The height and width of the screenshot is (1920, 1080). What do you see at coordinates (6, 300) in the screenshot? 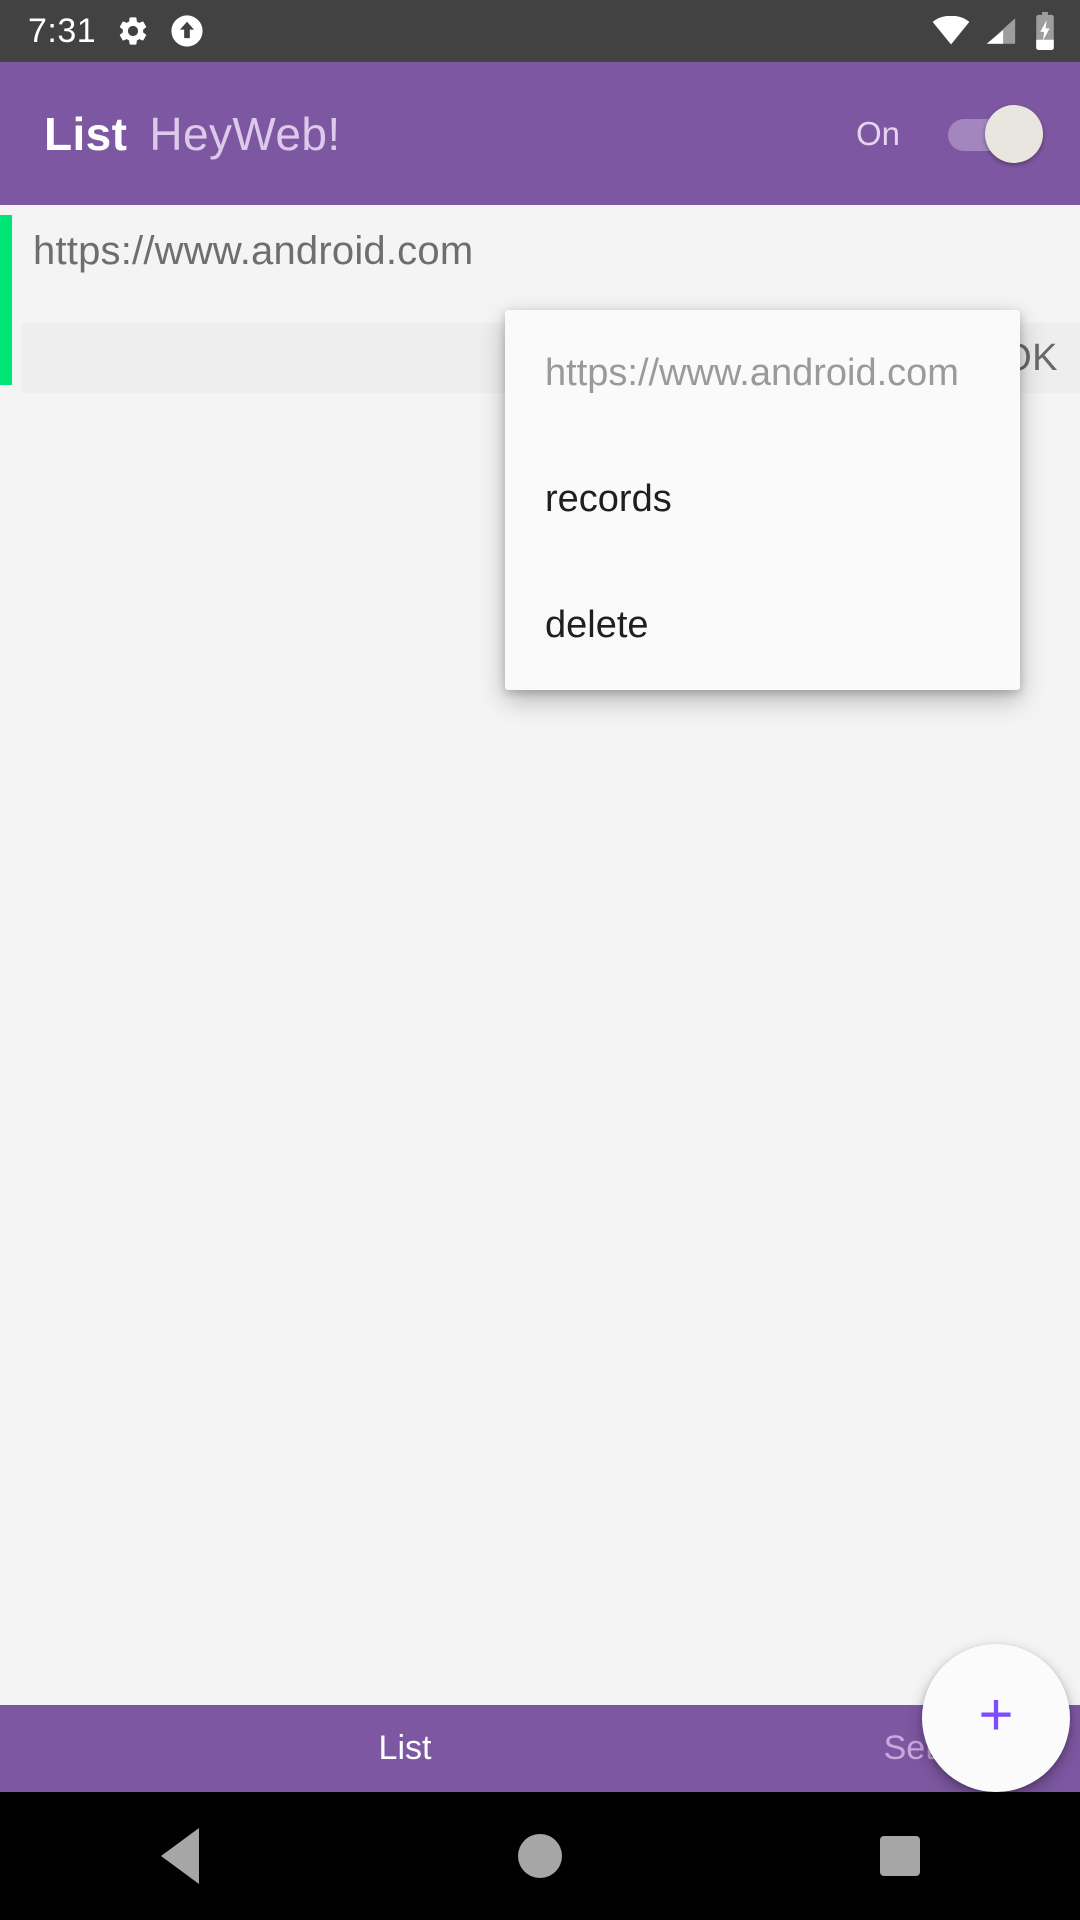
I see `list-item-accent-bar` at bounding box center [6, 300].